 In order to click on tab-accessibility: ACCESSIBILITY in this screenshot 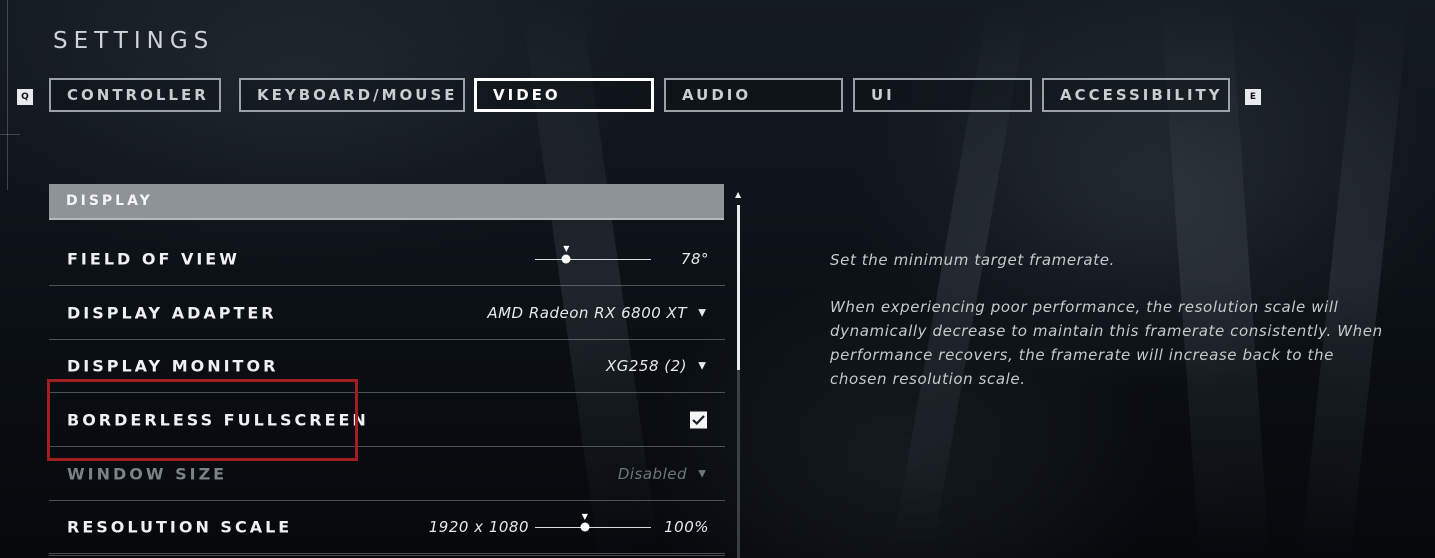, I will do `click(1136, 95)`.